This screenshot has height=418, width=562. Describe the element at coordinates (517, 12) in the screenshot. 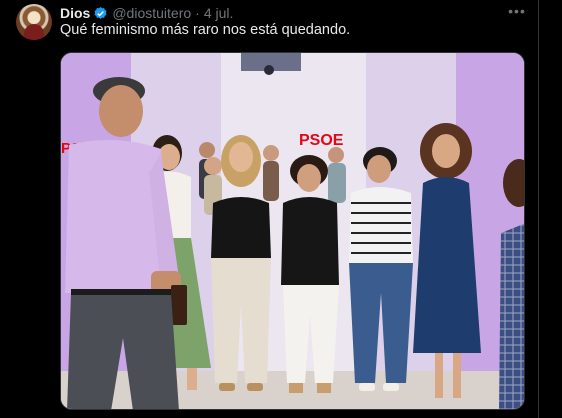

I see `more-options-icon: •••` at that location.